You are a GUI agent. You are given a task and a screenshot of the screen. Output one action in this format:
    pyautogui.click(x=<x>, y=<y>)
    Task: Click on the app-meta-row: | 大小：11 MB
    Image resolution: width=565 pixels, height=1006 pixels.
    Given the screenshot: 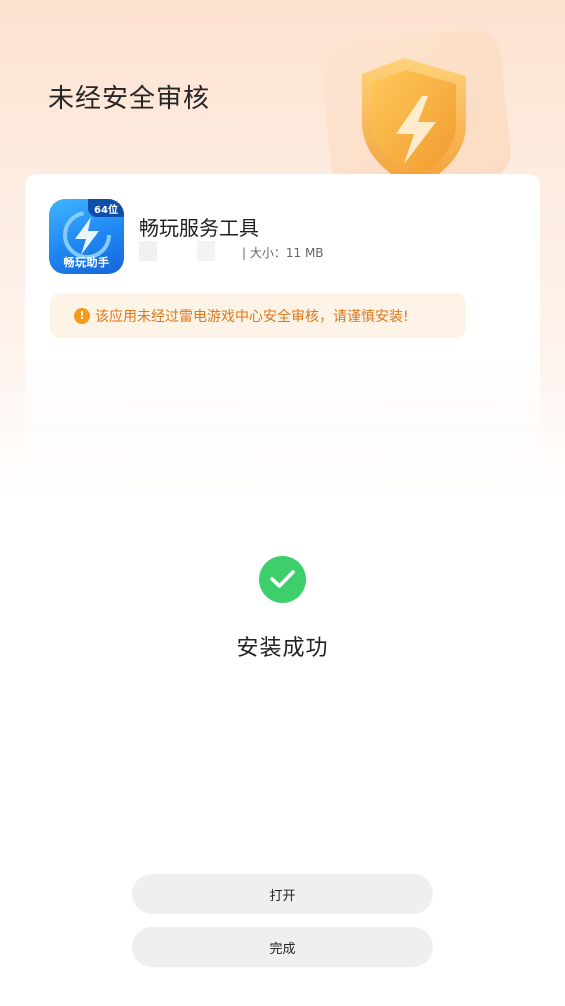 What is the action you would take?
    pyautogui.click(x=239, y=251)
    